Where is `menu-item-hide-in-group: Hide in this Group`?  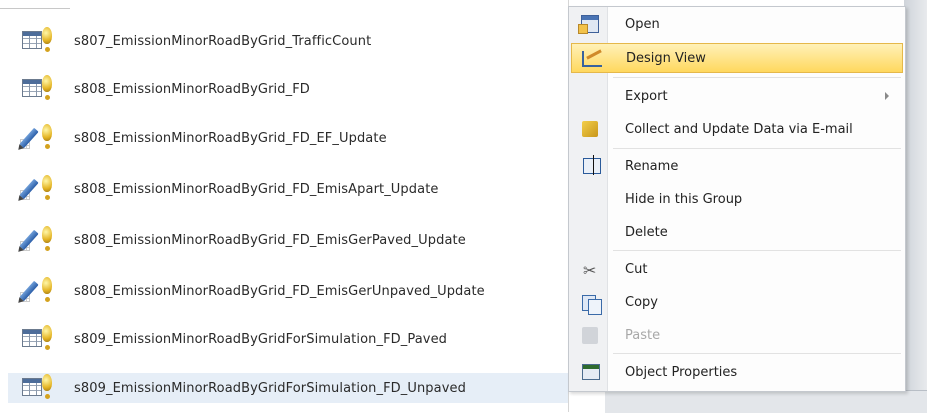
menu-item-hide-in-group: Hide in this Group is located at coordinates (737, 199).